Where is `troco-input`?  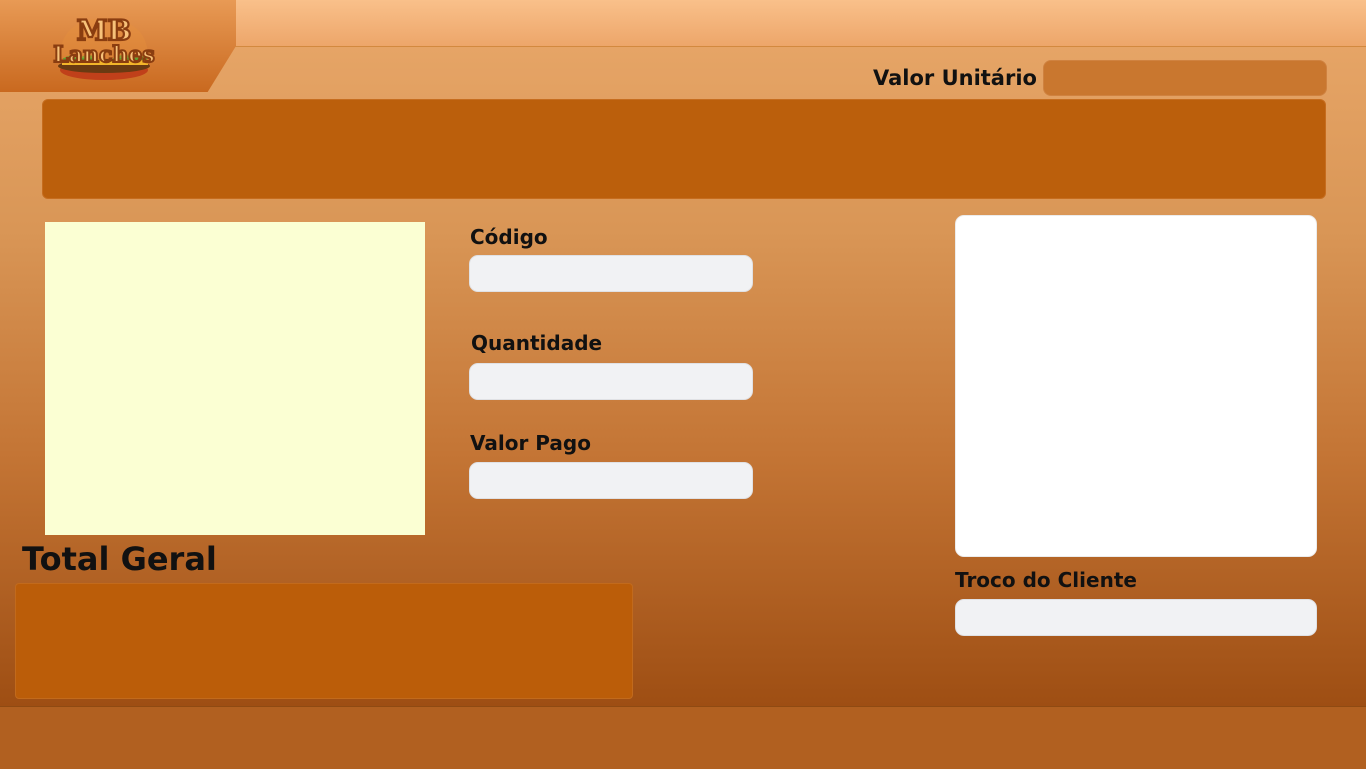 troco-input is located at coordinates (1136, 617).